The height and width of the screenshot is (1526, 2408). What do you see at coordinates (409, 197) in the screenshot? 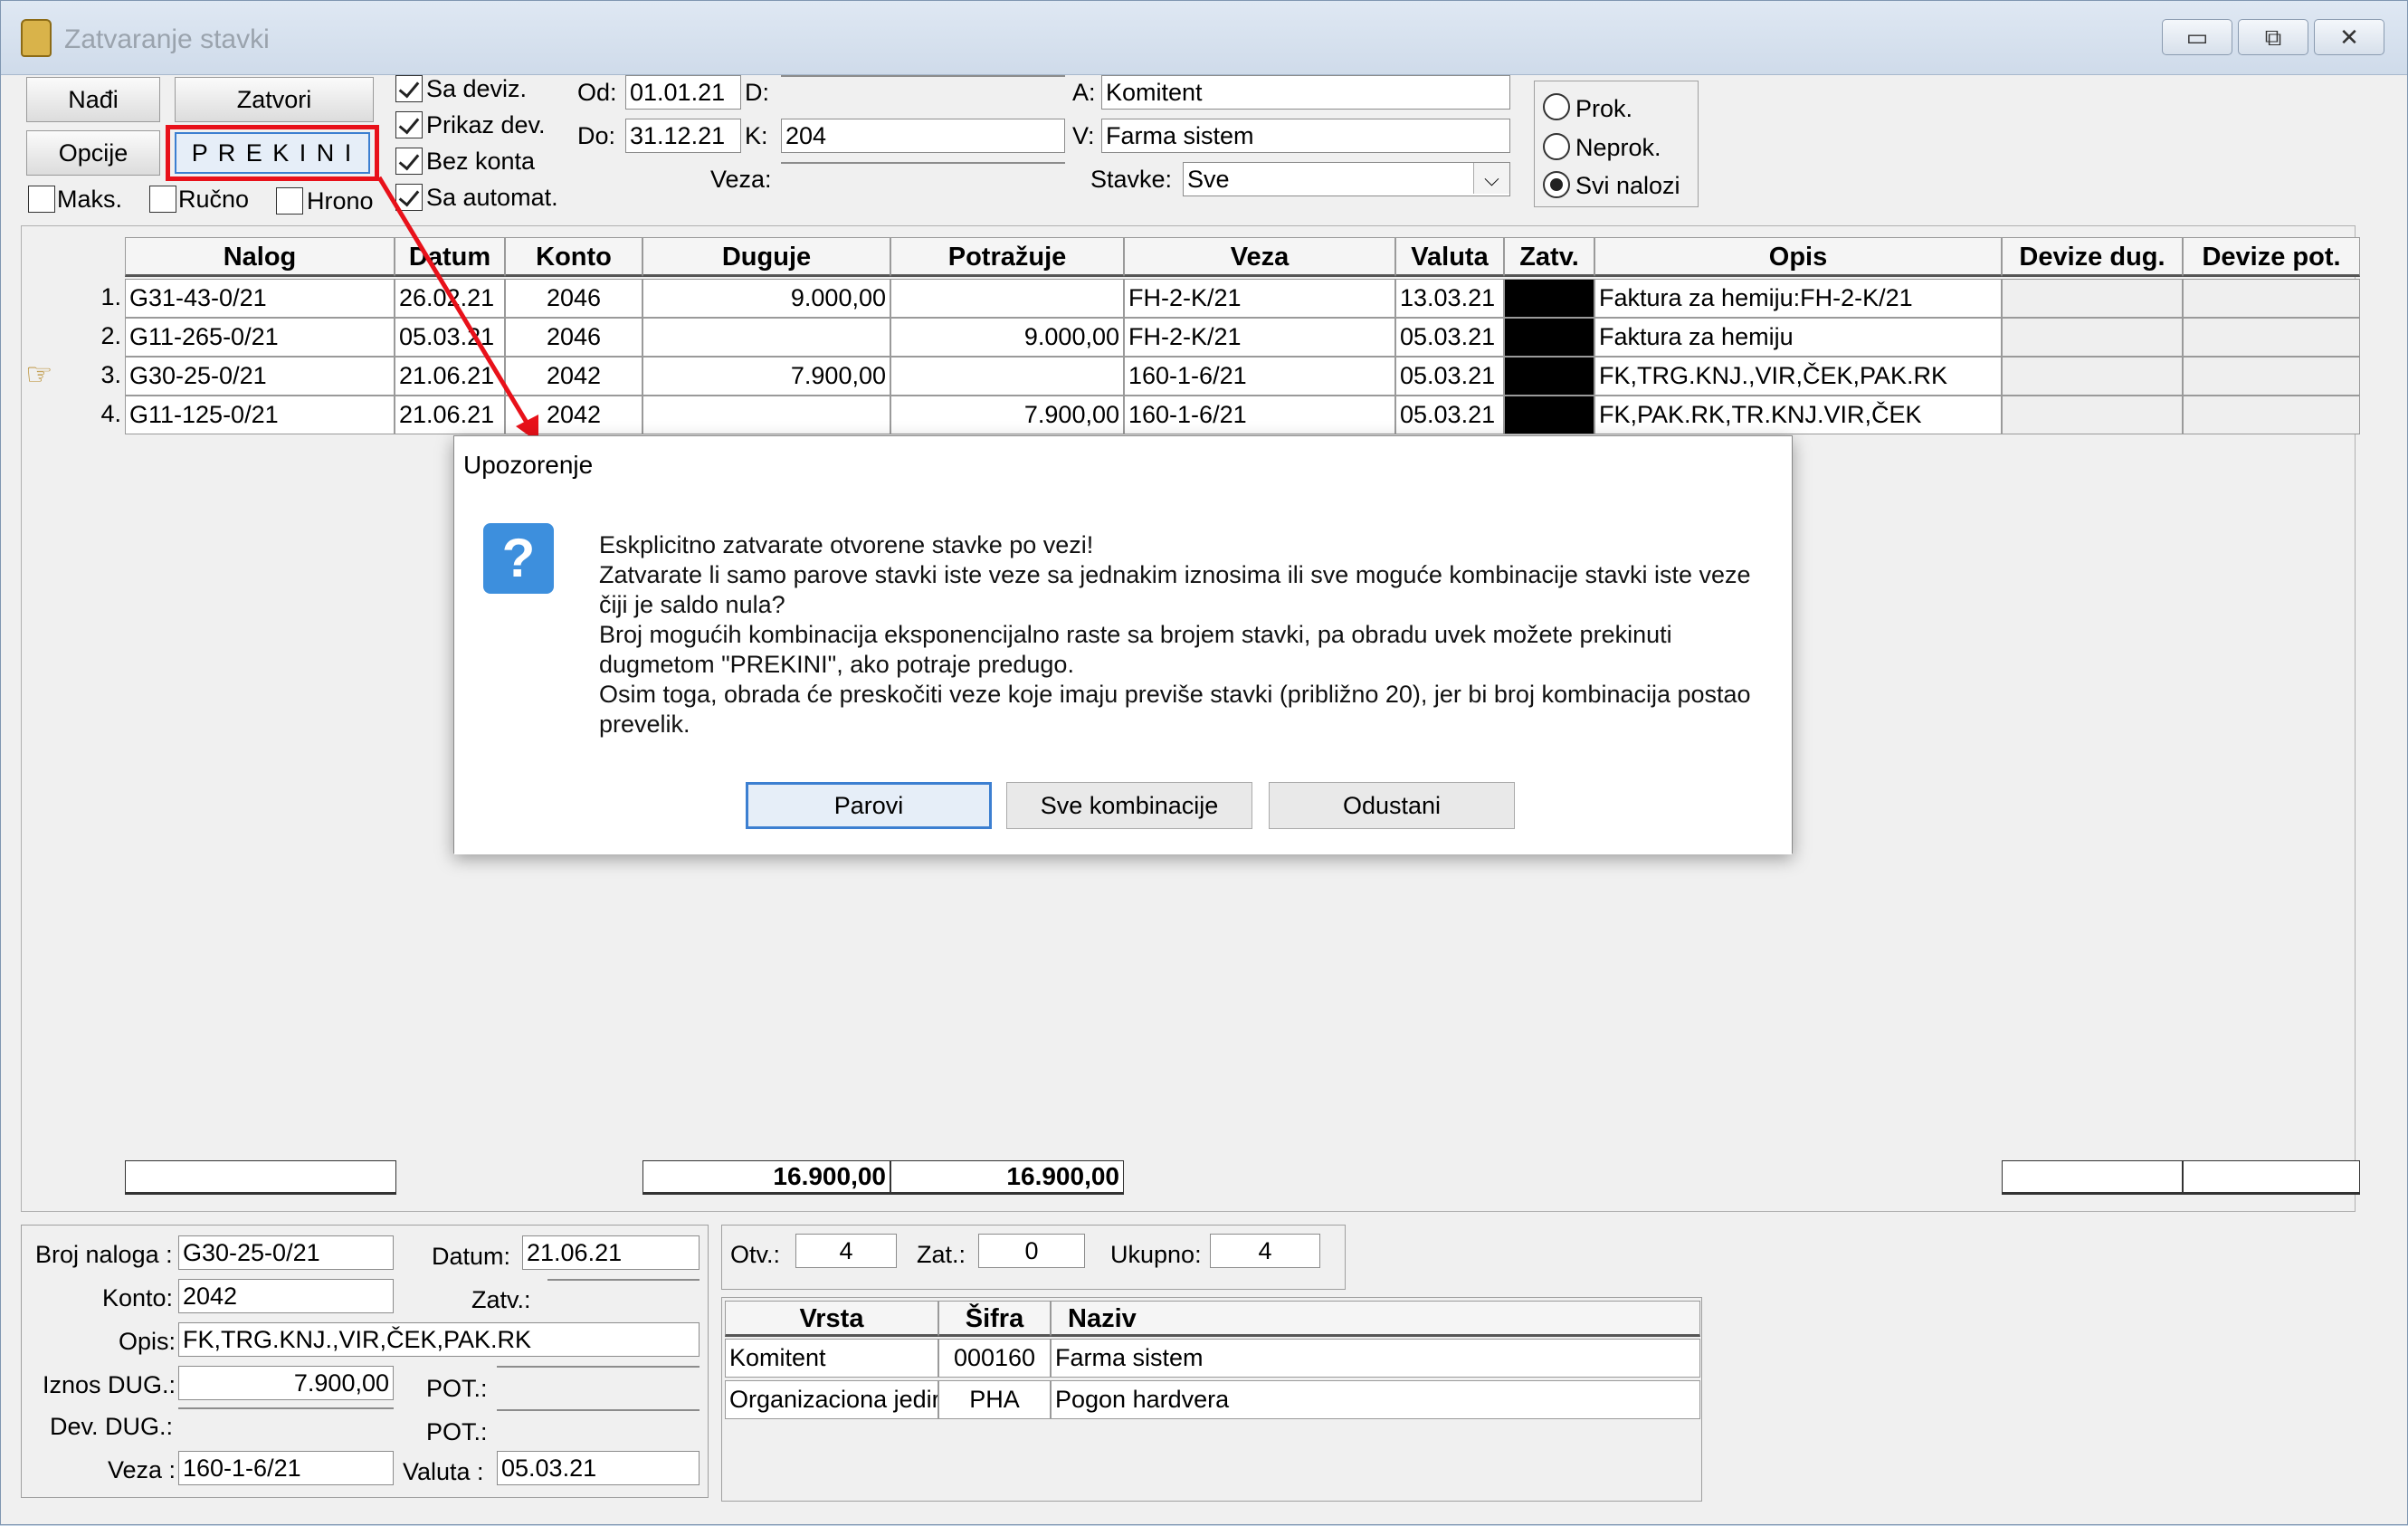
I see `sa-automat-checkbox` at bounding box center [409, 197].